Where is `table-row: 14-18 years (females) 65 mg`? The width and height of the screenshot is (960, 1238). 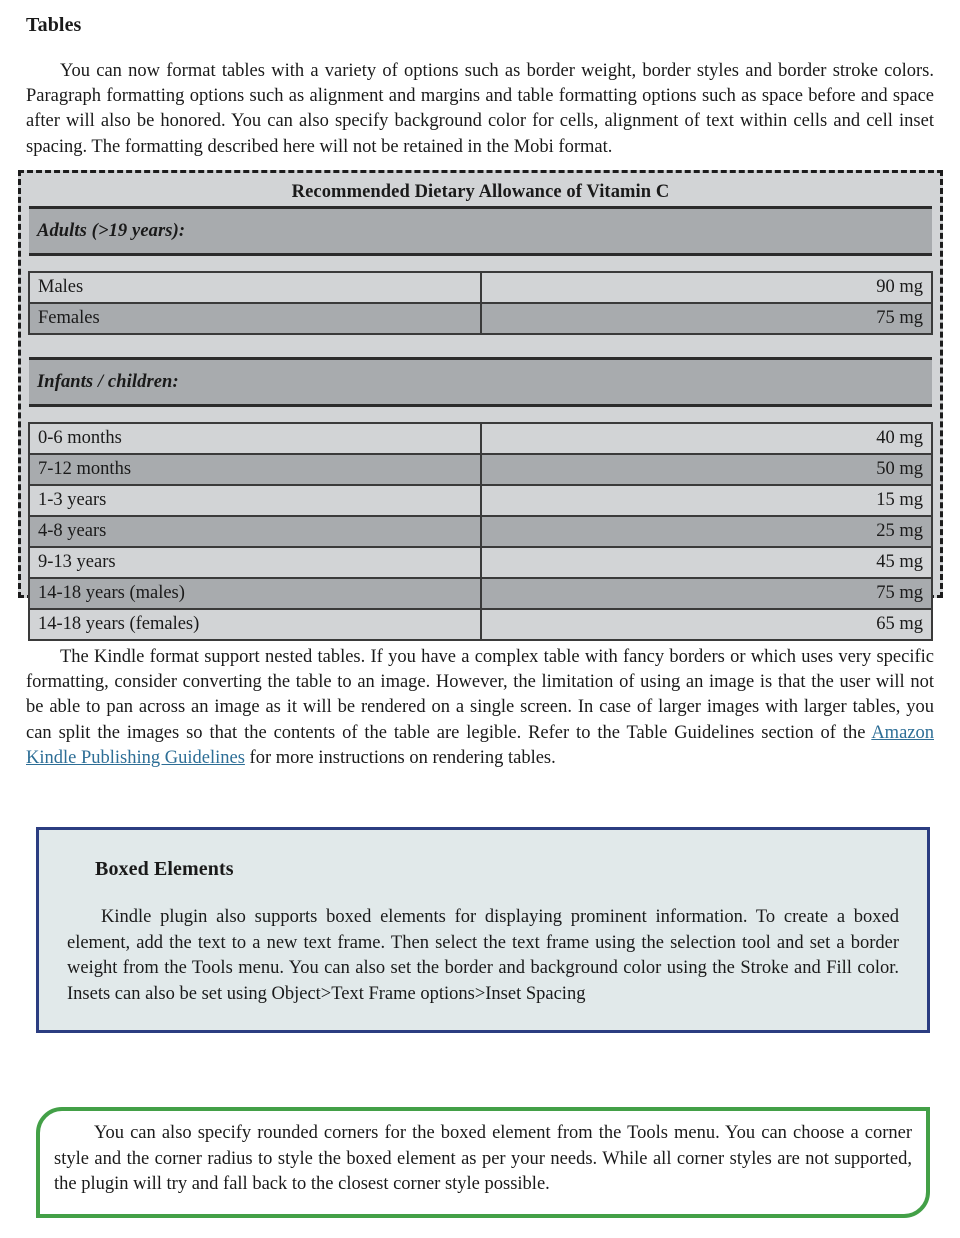 table-row: 14-18 years (females) 65 mg is located at coordinates (480, 624).